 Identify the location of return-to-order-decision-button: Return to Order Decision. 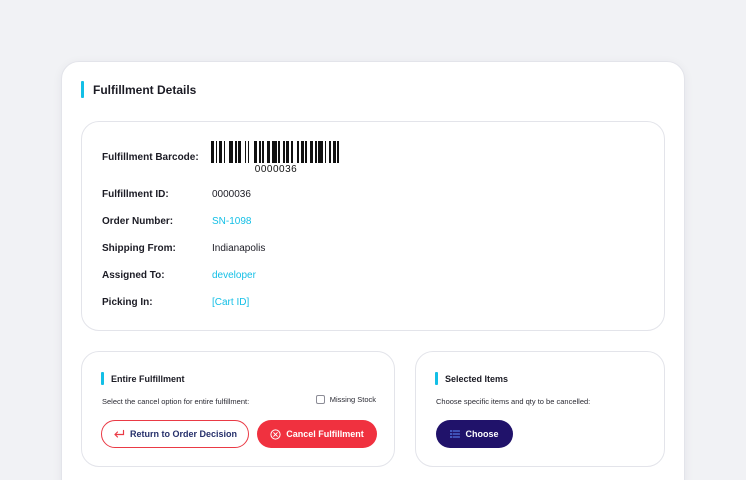
(175, 434).